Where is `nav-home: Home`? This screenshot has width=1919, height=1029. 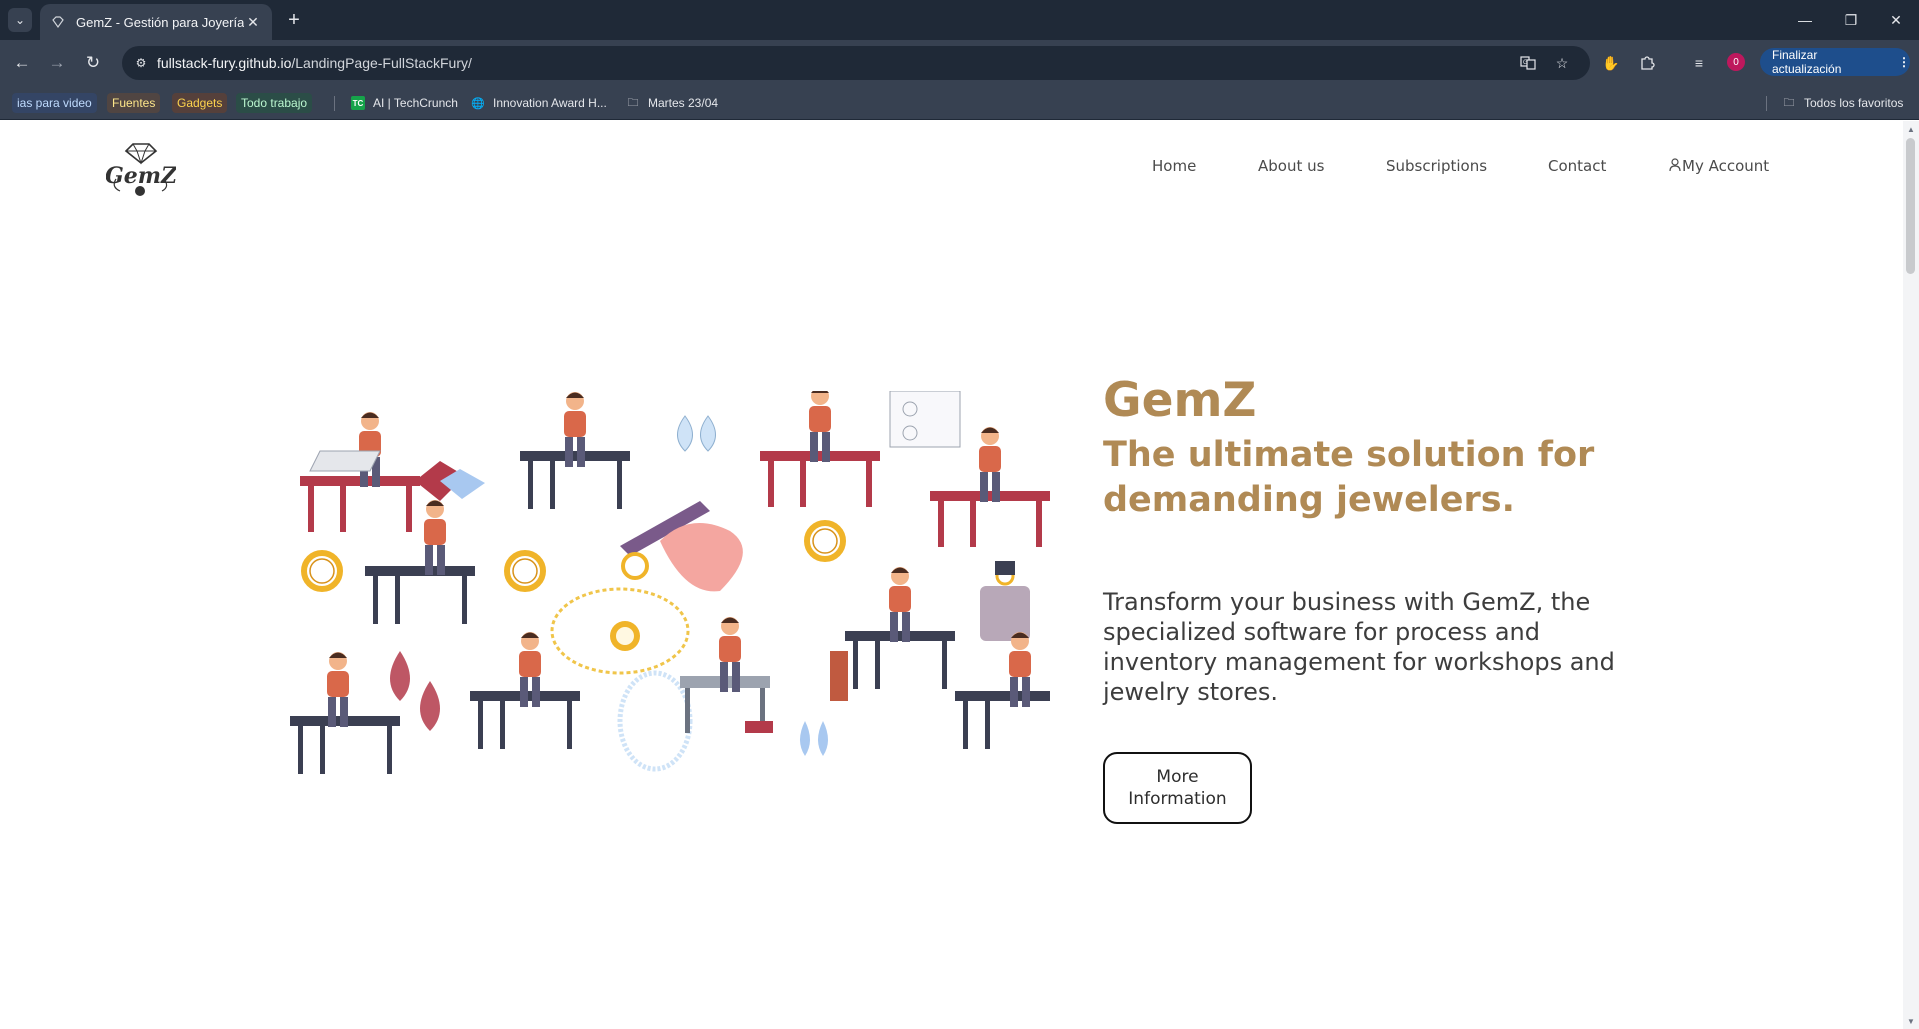
nav-home: Home is located at coordinates (1174, 166).